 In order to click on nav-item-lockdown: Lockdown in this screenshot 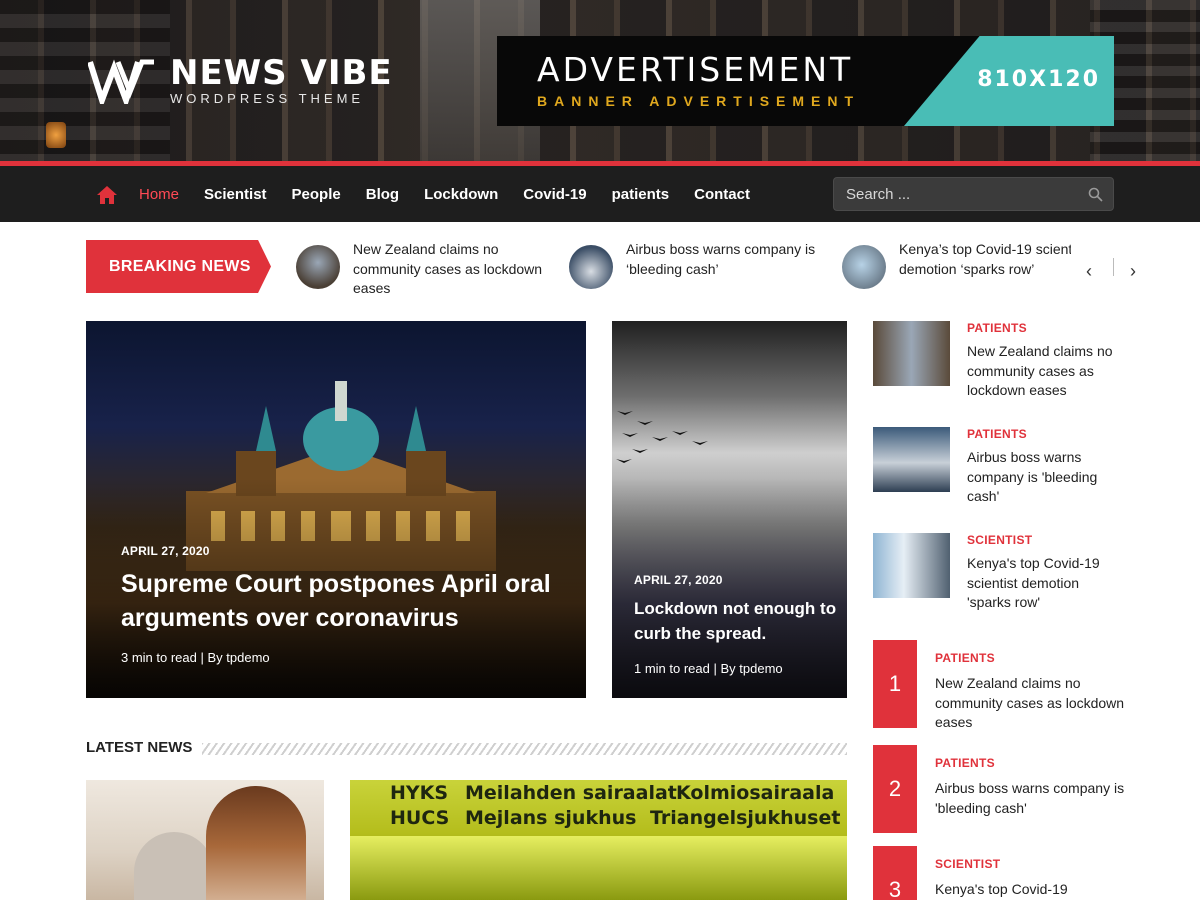, I will do `click(461, 194)`.